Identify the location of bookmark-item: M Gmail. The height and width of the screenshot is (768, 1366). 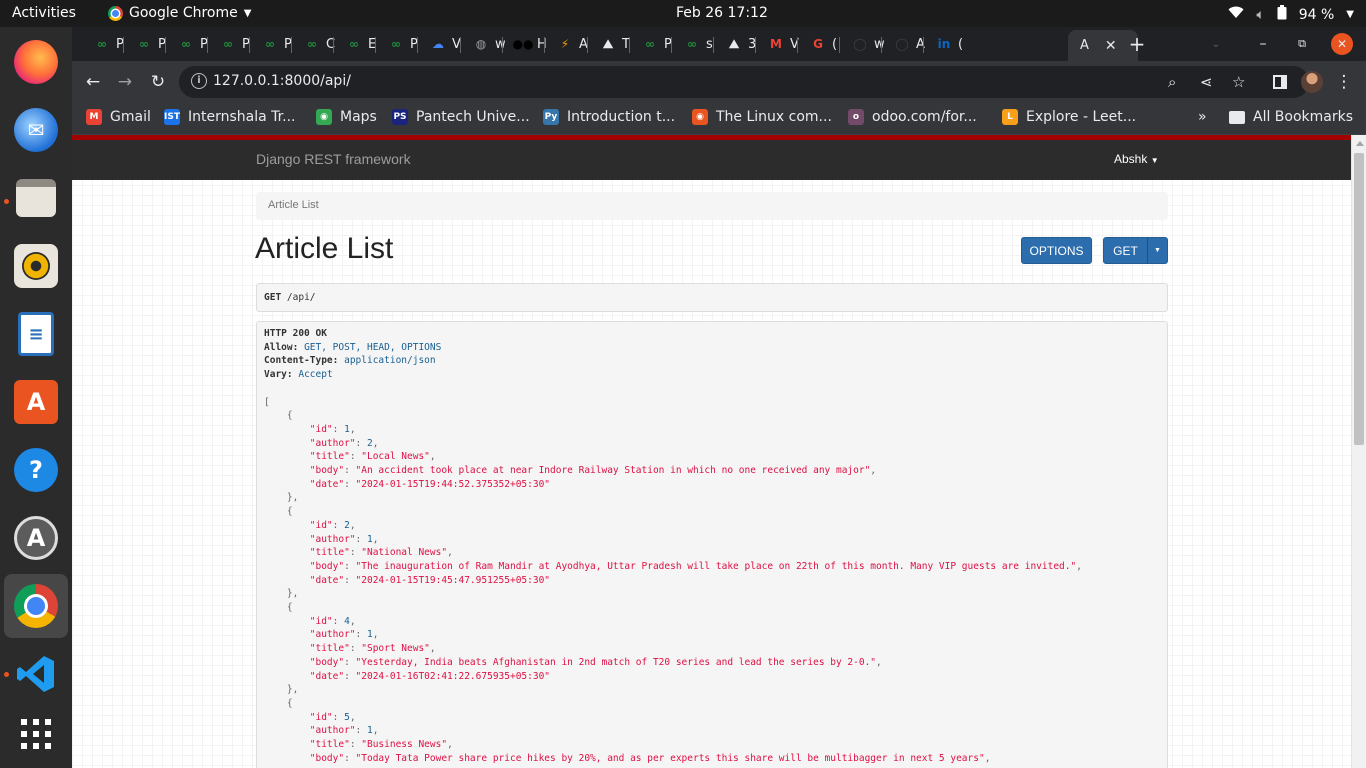
(118, 117).